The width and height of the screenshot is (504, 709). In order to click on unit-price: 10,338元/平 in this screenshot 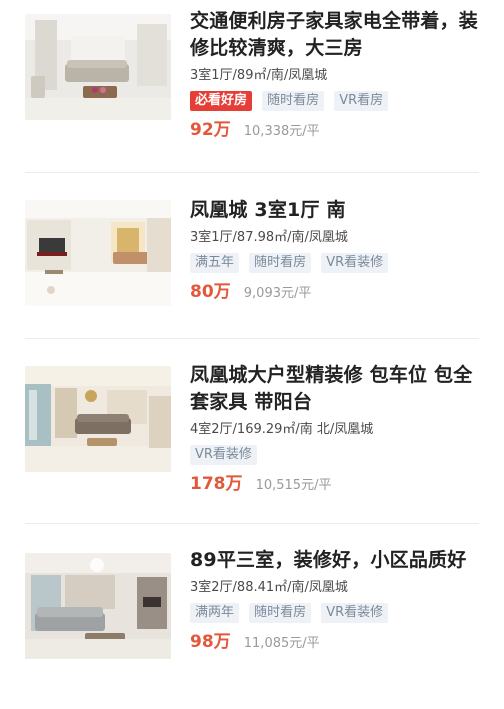, I will do `click(281, 131)`.